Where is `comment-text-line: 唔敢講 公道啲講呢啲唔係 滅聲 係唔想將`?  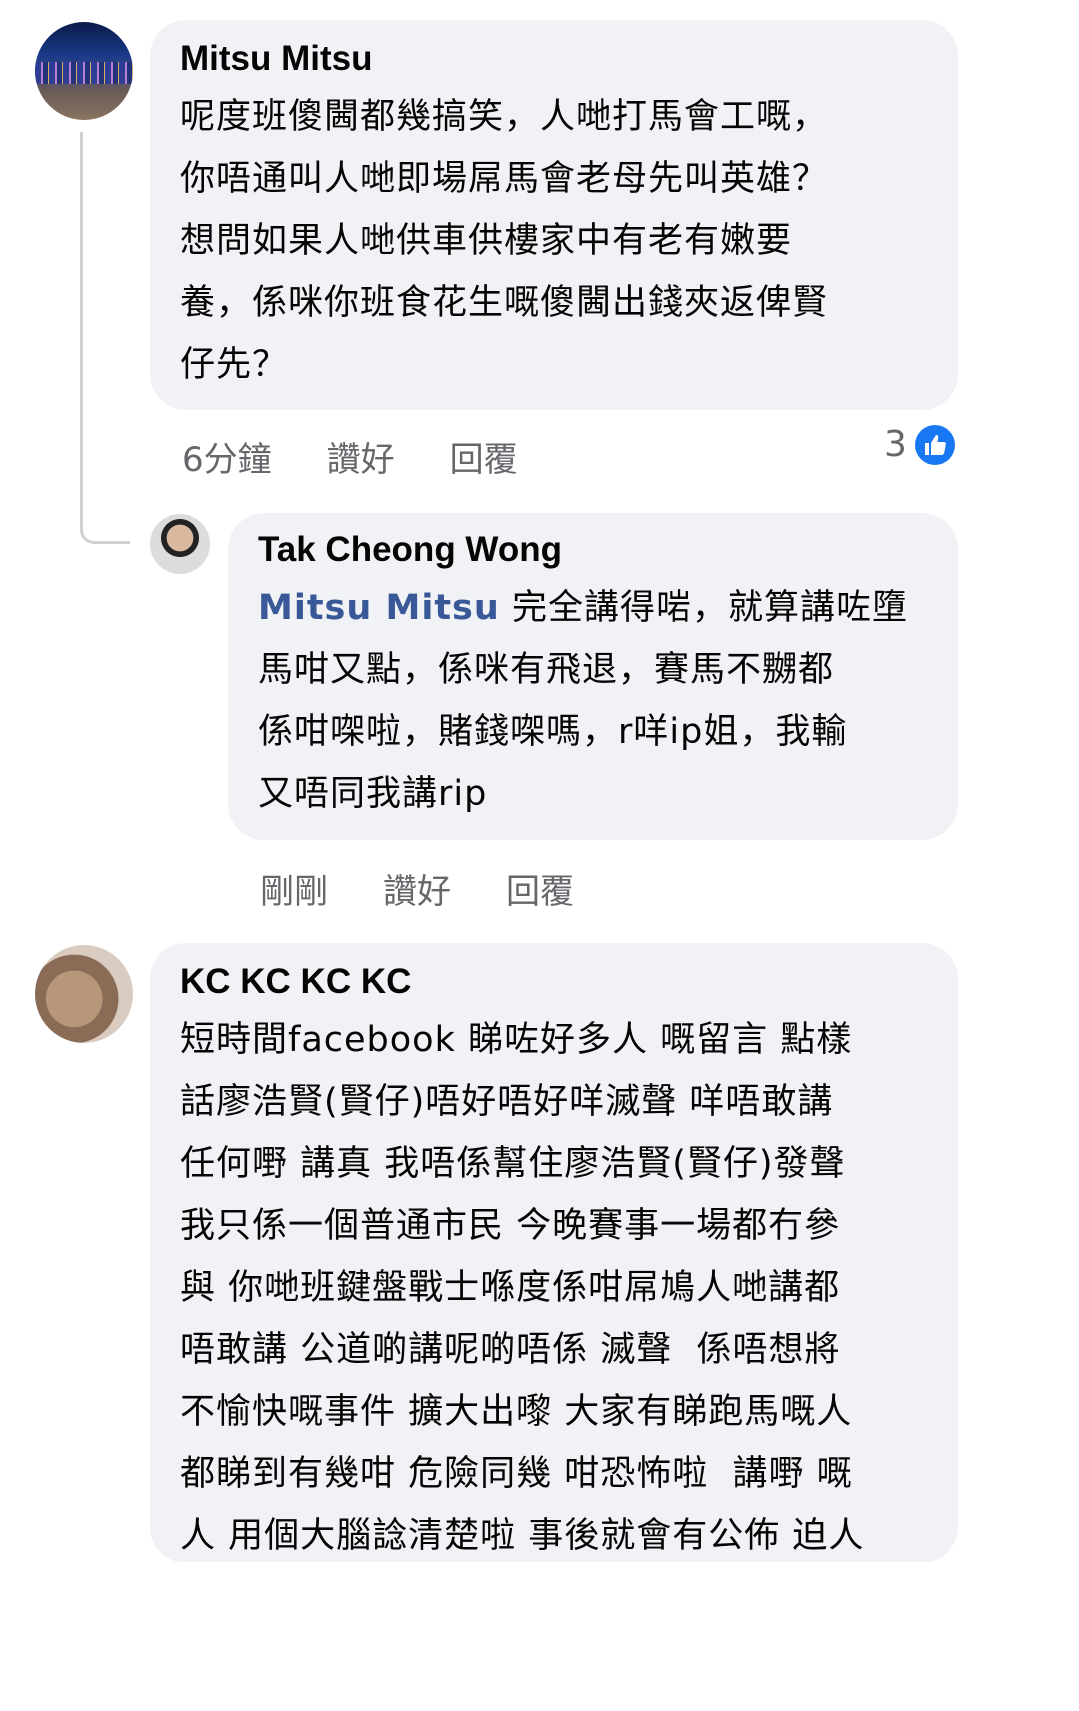
comment-text-line: 唔敢講 公道啲講呢啲唔係 滅聲 係唔想將 is located at coordinates (510, 1350).